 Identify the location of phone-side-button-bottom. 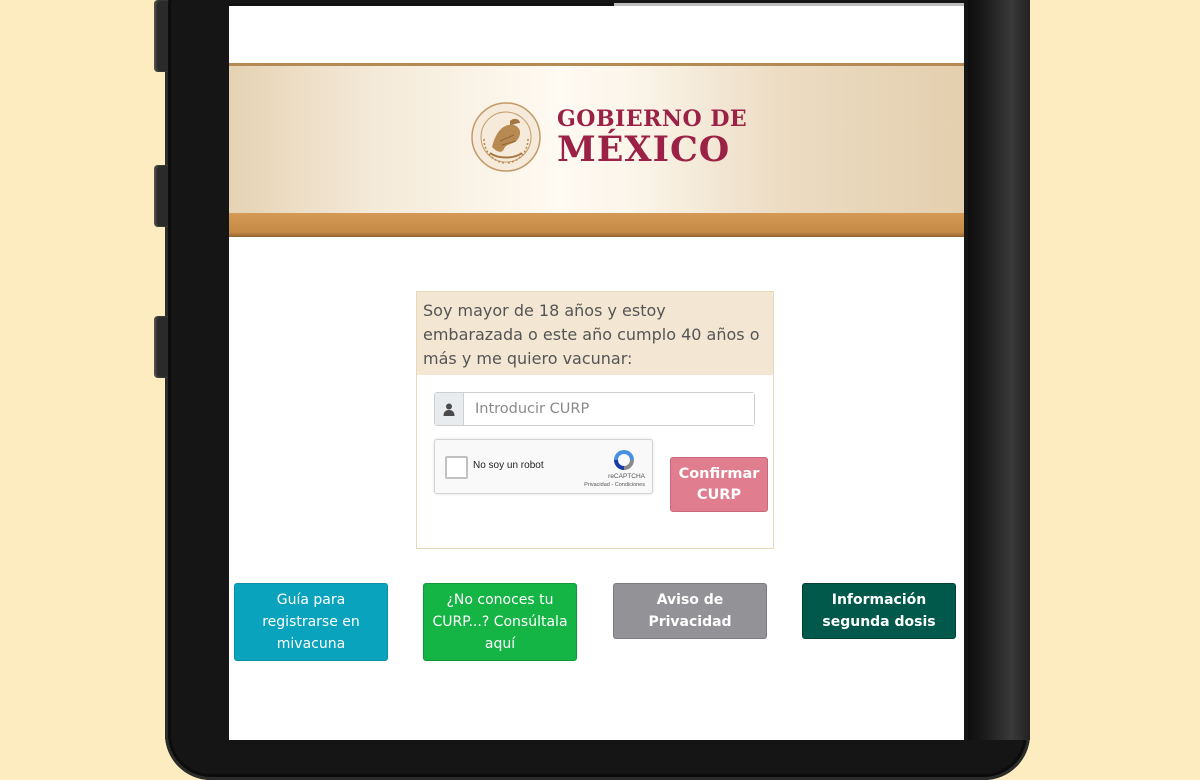
(161, 347).